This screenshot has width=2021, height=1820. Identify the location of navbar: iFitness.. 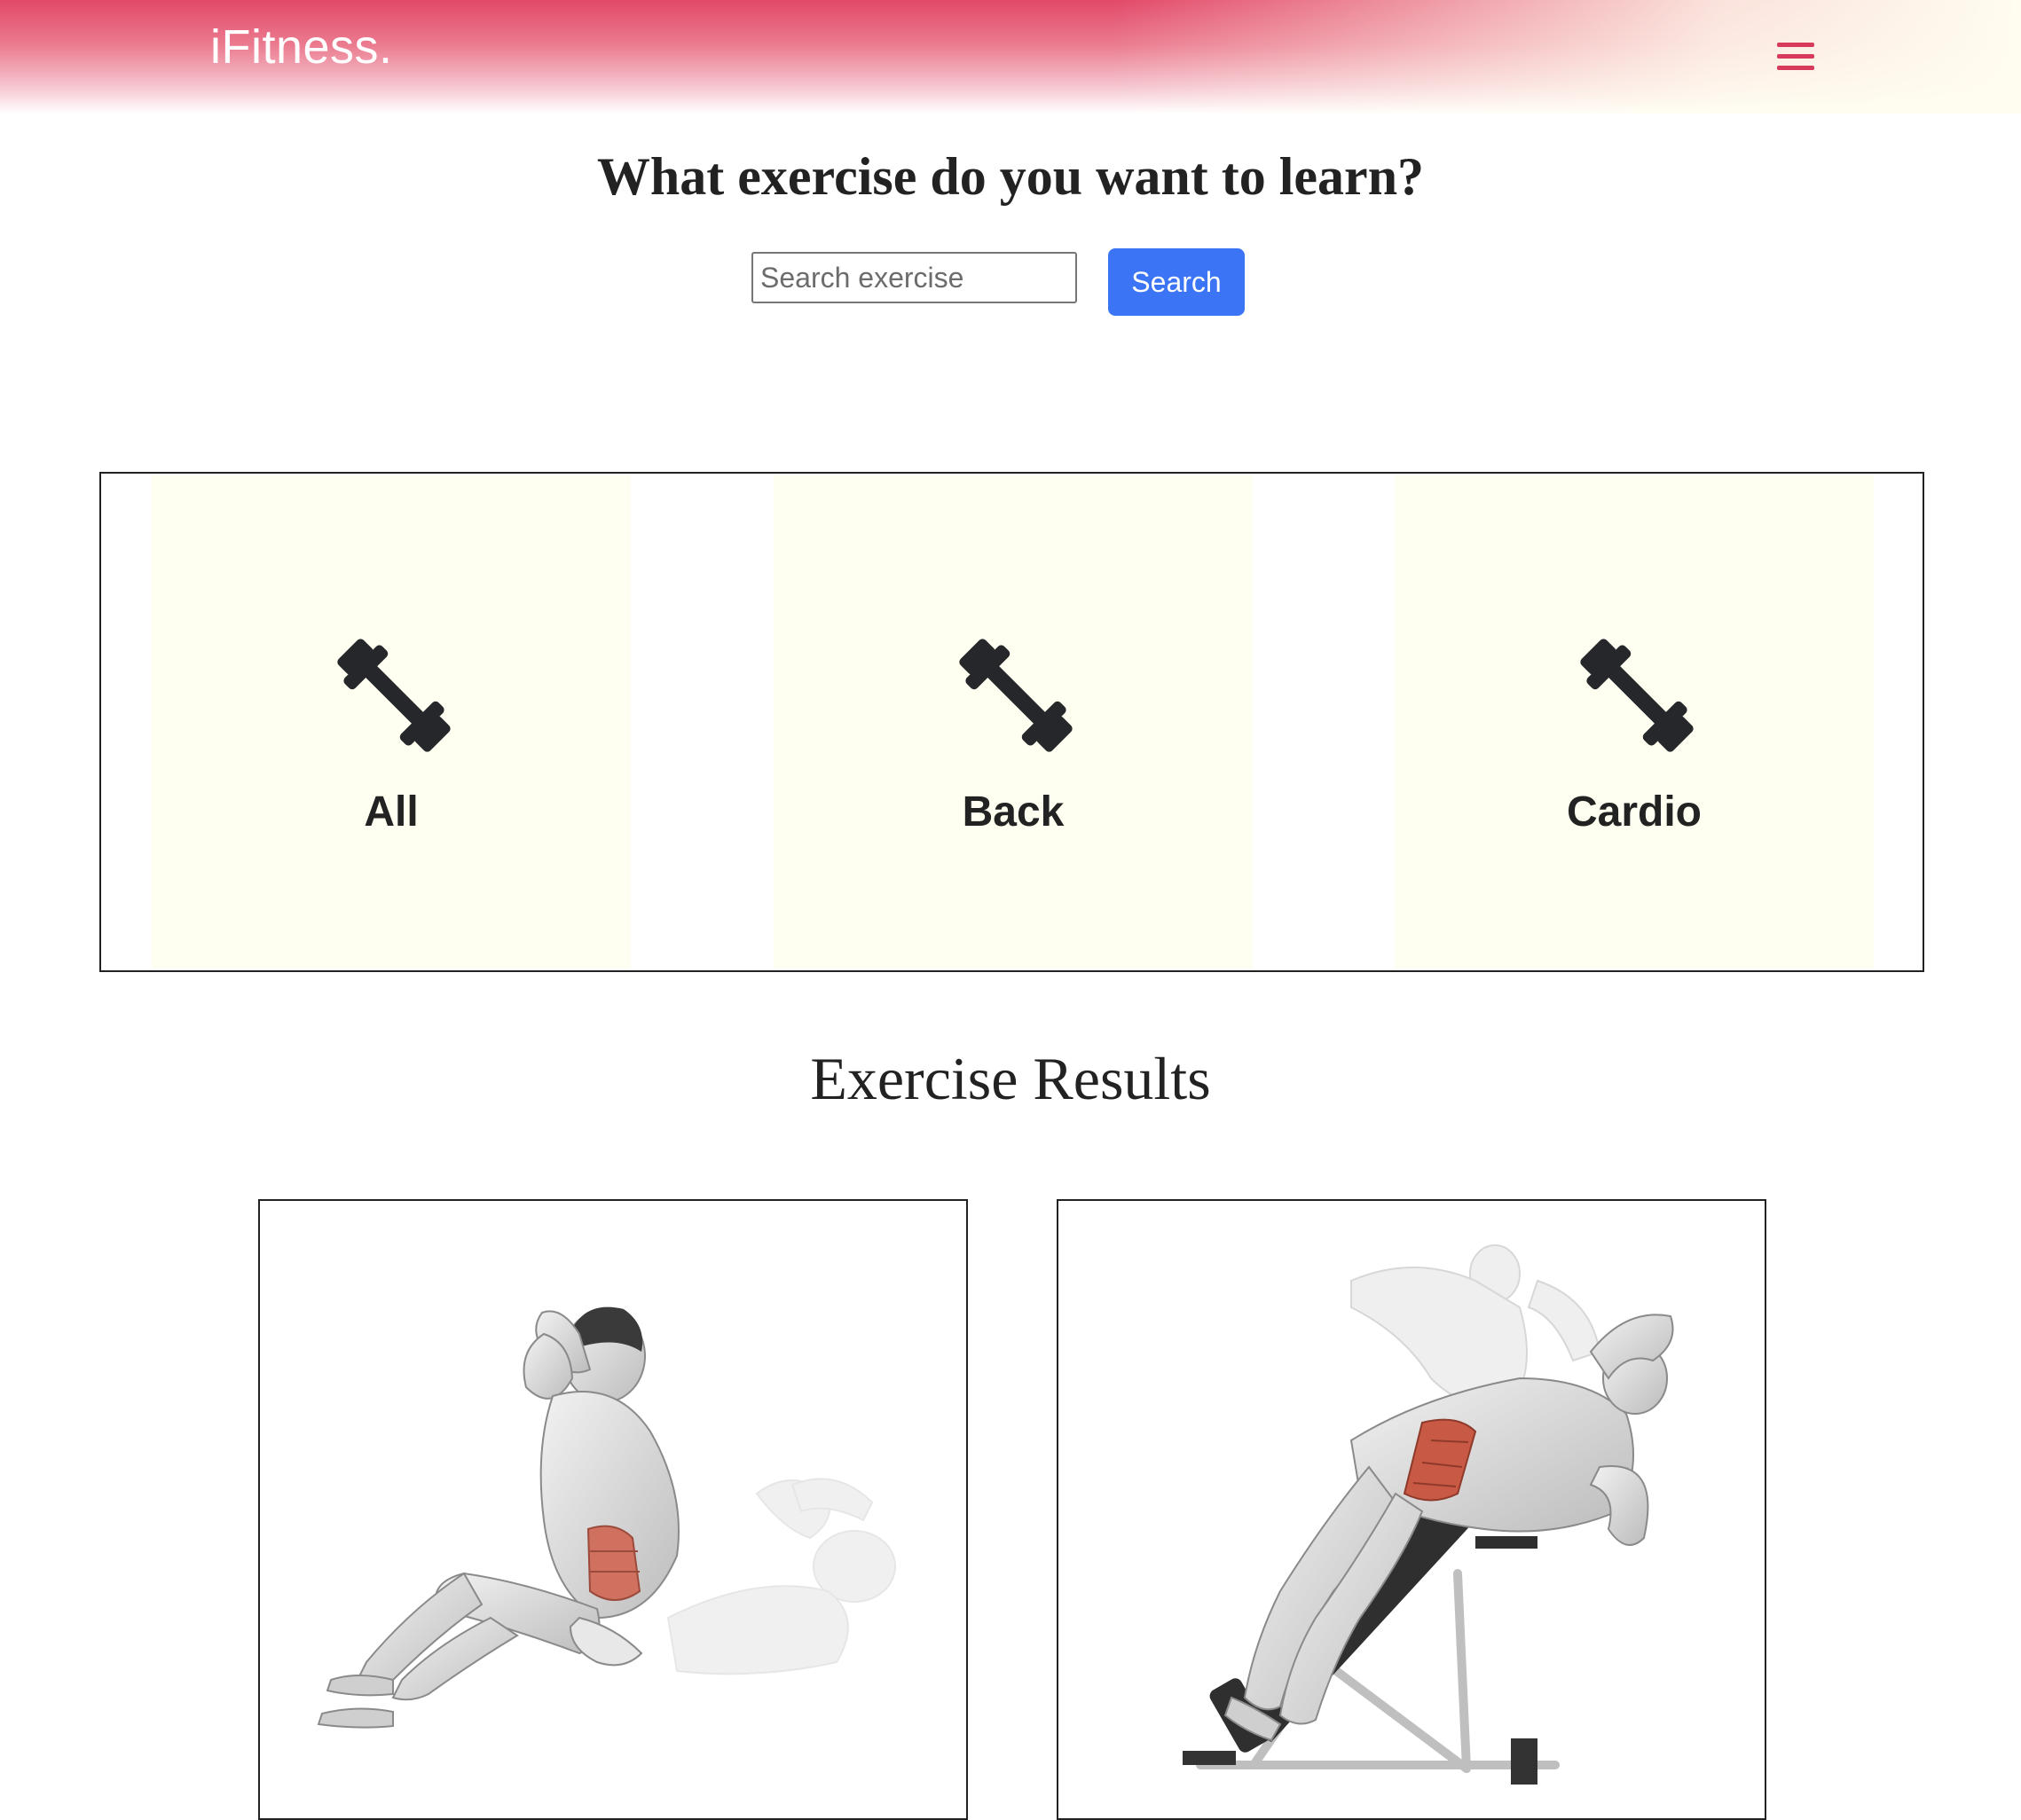
(1010, 57).